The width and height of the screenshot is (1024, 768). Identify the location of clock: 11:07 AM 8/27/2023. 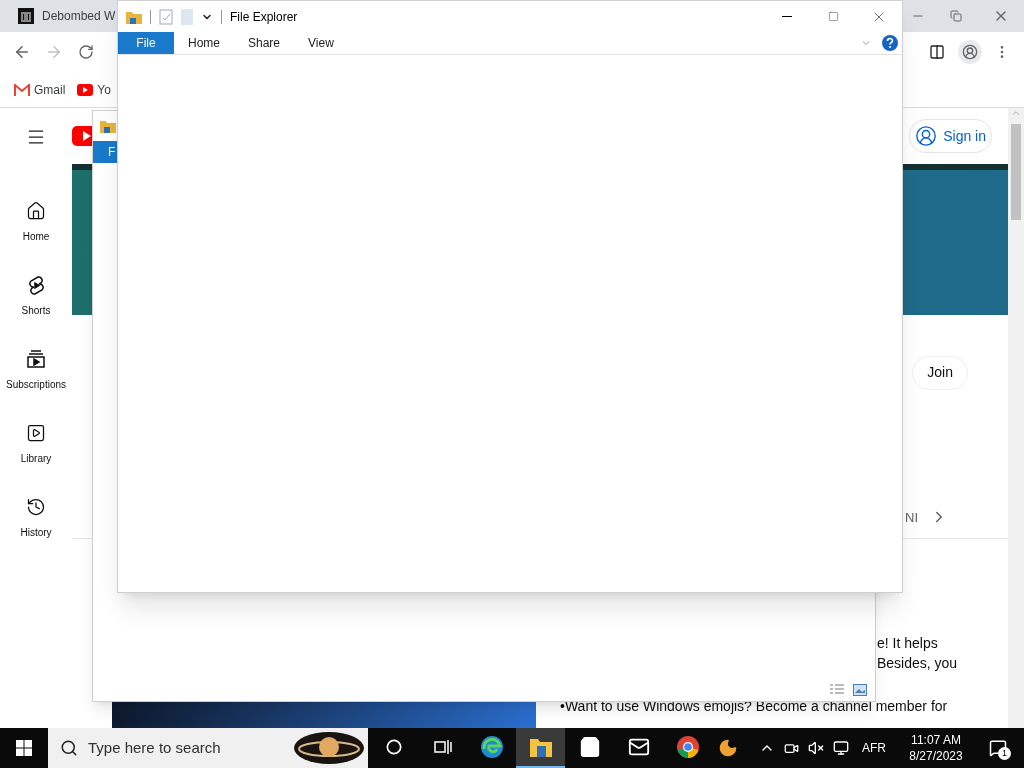
(936, 748).